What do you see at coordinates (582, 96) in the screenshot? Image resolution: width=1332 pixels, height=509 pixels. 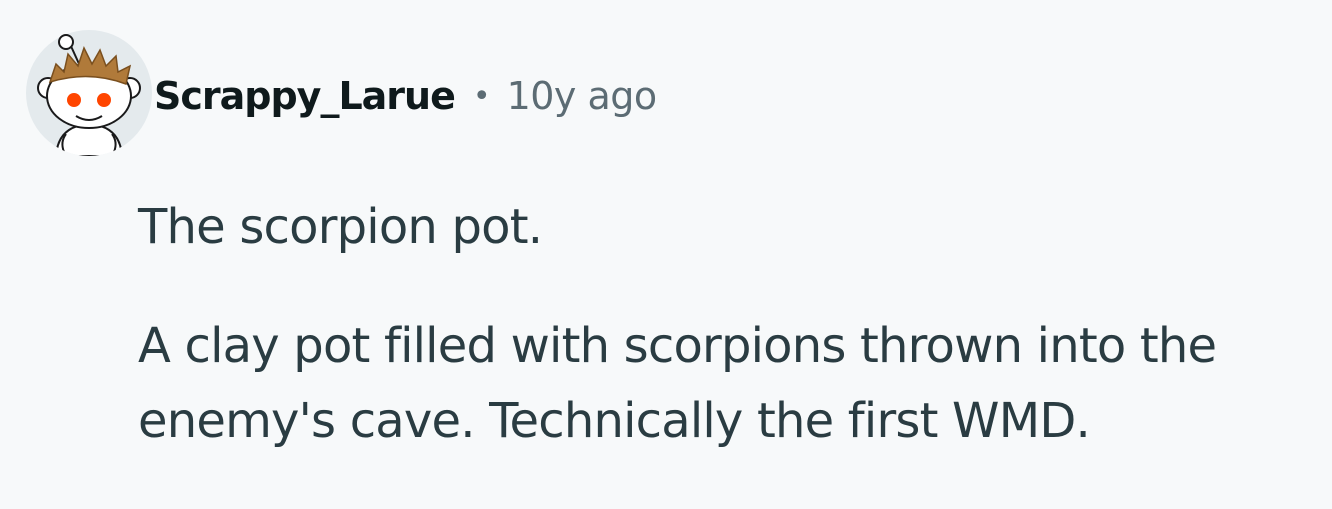 I see `timestamp: 10y ago` at bounding box center [582, 96].